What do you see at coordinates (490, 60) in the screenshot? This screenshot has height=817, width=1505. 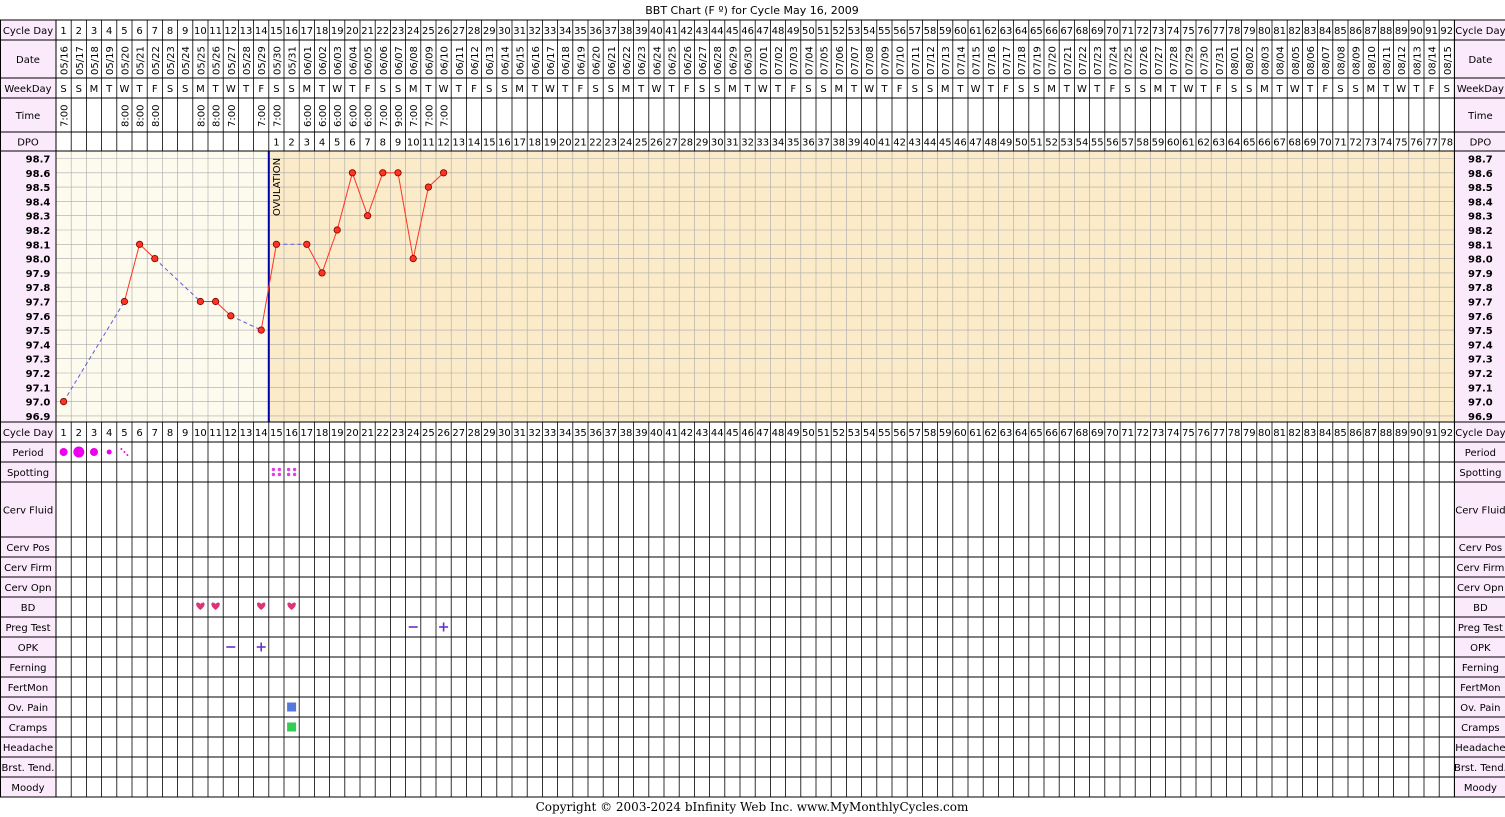 I see `date-label: 06/13` at bounding box center [490, 60].